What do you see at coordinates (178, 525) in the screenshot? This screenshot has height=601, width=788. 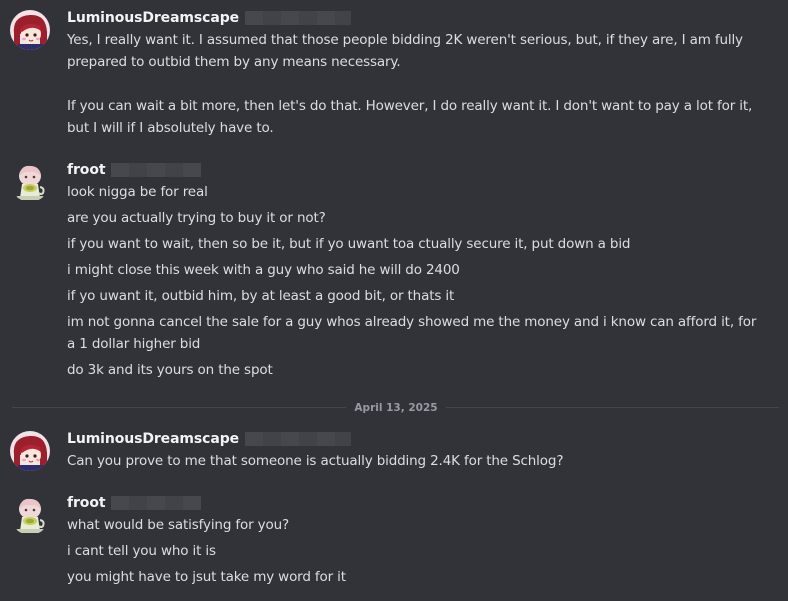 I see `message-line: what would be satisfying for you?` at bounding box center [178, 525].